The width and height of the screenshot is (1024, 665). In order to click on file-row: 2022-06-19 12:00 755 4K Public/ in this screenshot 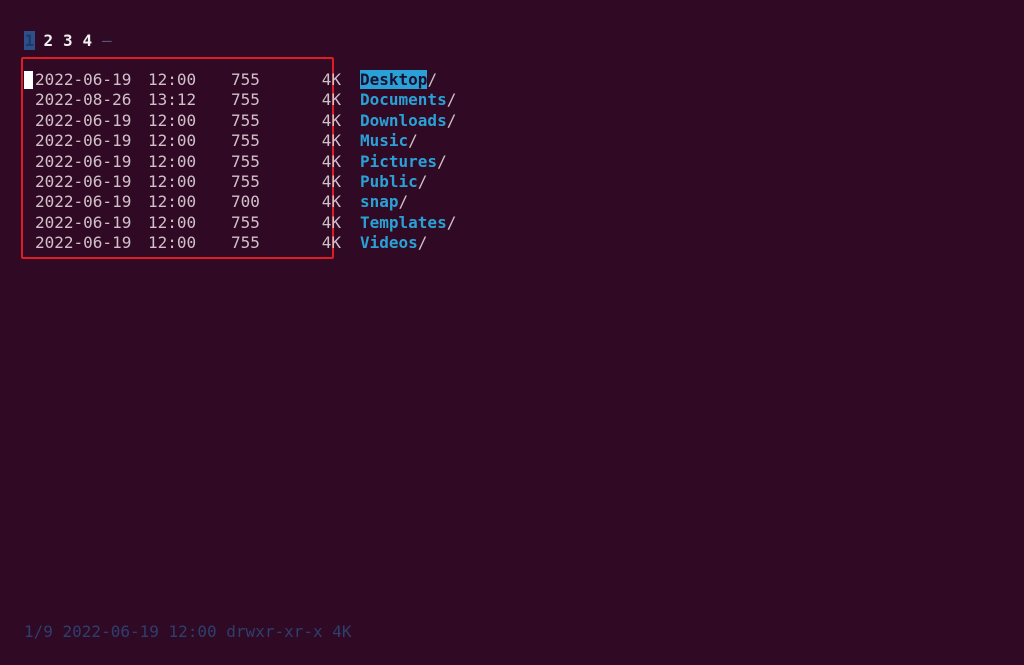, I will do `click(240, 182)`.